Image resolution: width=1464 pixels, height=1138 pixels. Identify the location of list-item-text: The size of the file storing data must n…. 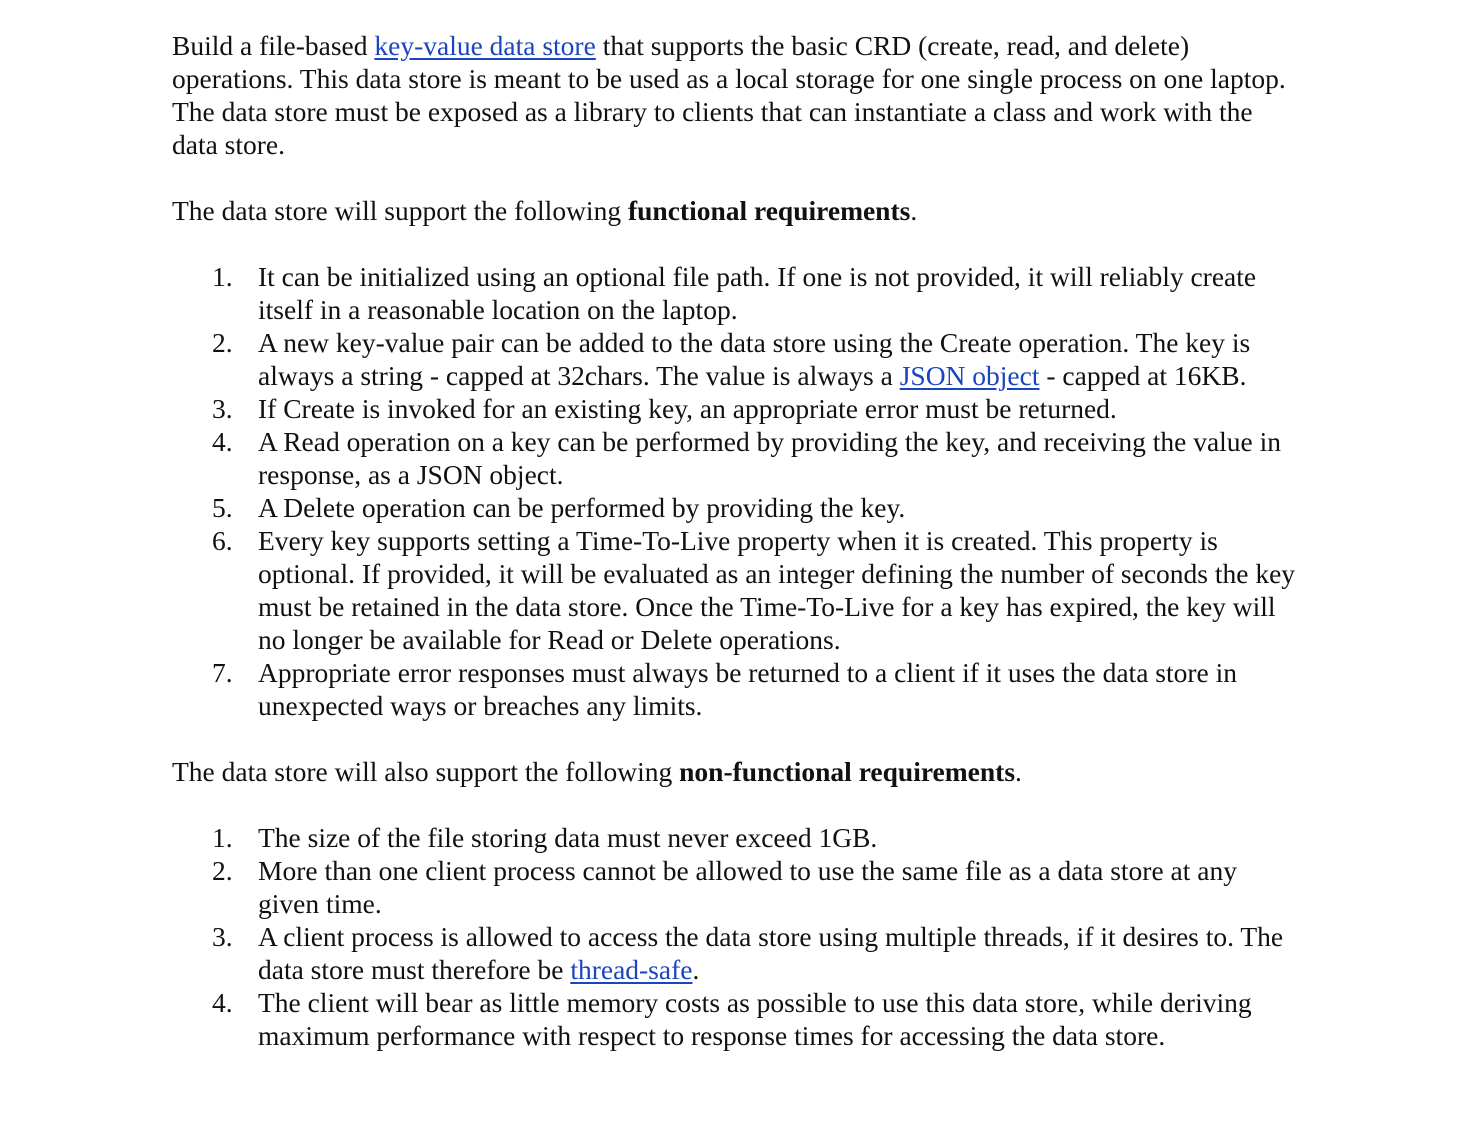
(568, 837).